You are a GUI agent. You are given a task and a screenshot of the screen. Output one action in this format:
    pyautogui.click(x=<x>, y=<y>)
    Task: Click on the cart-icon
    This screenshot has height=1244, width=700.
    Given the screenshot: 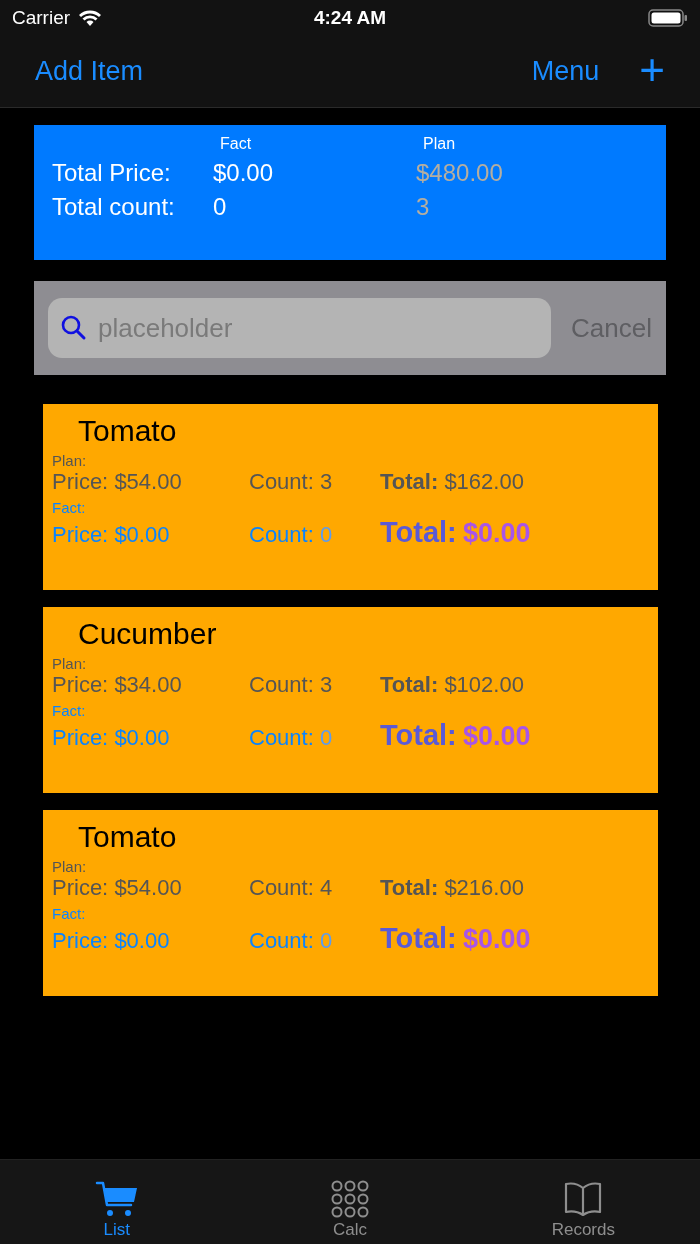 What is the action you would take?
    pyautogui.click(x=116, y=1199)
    